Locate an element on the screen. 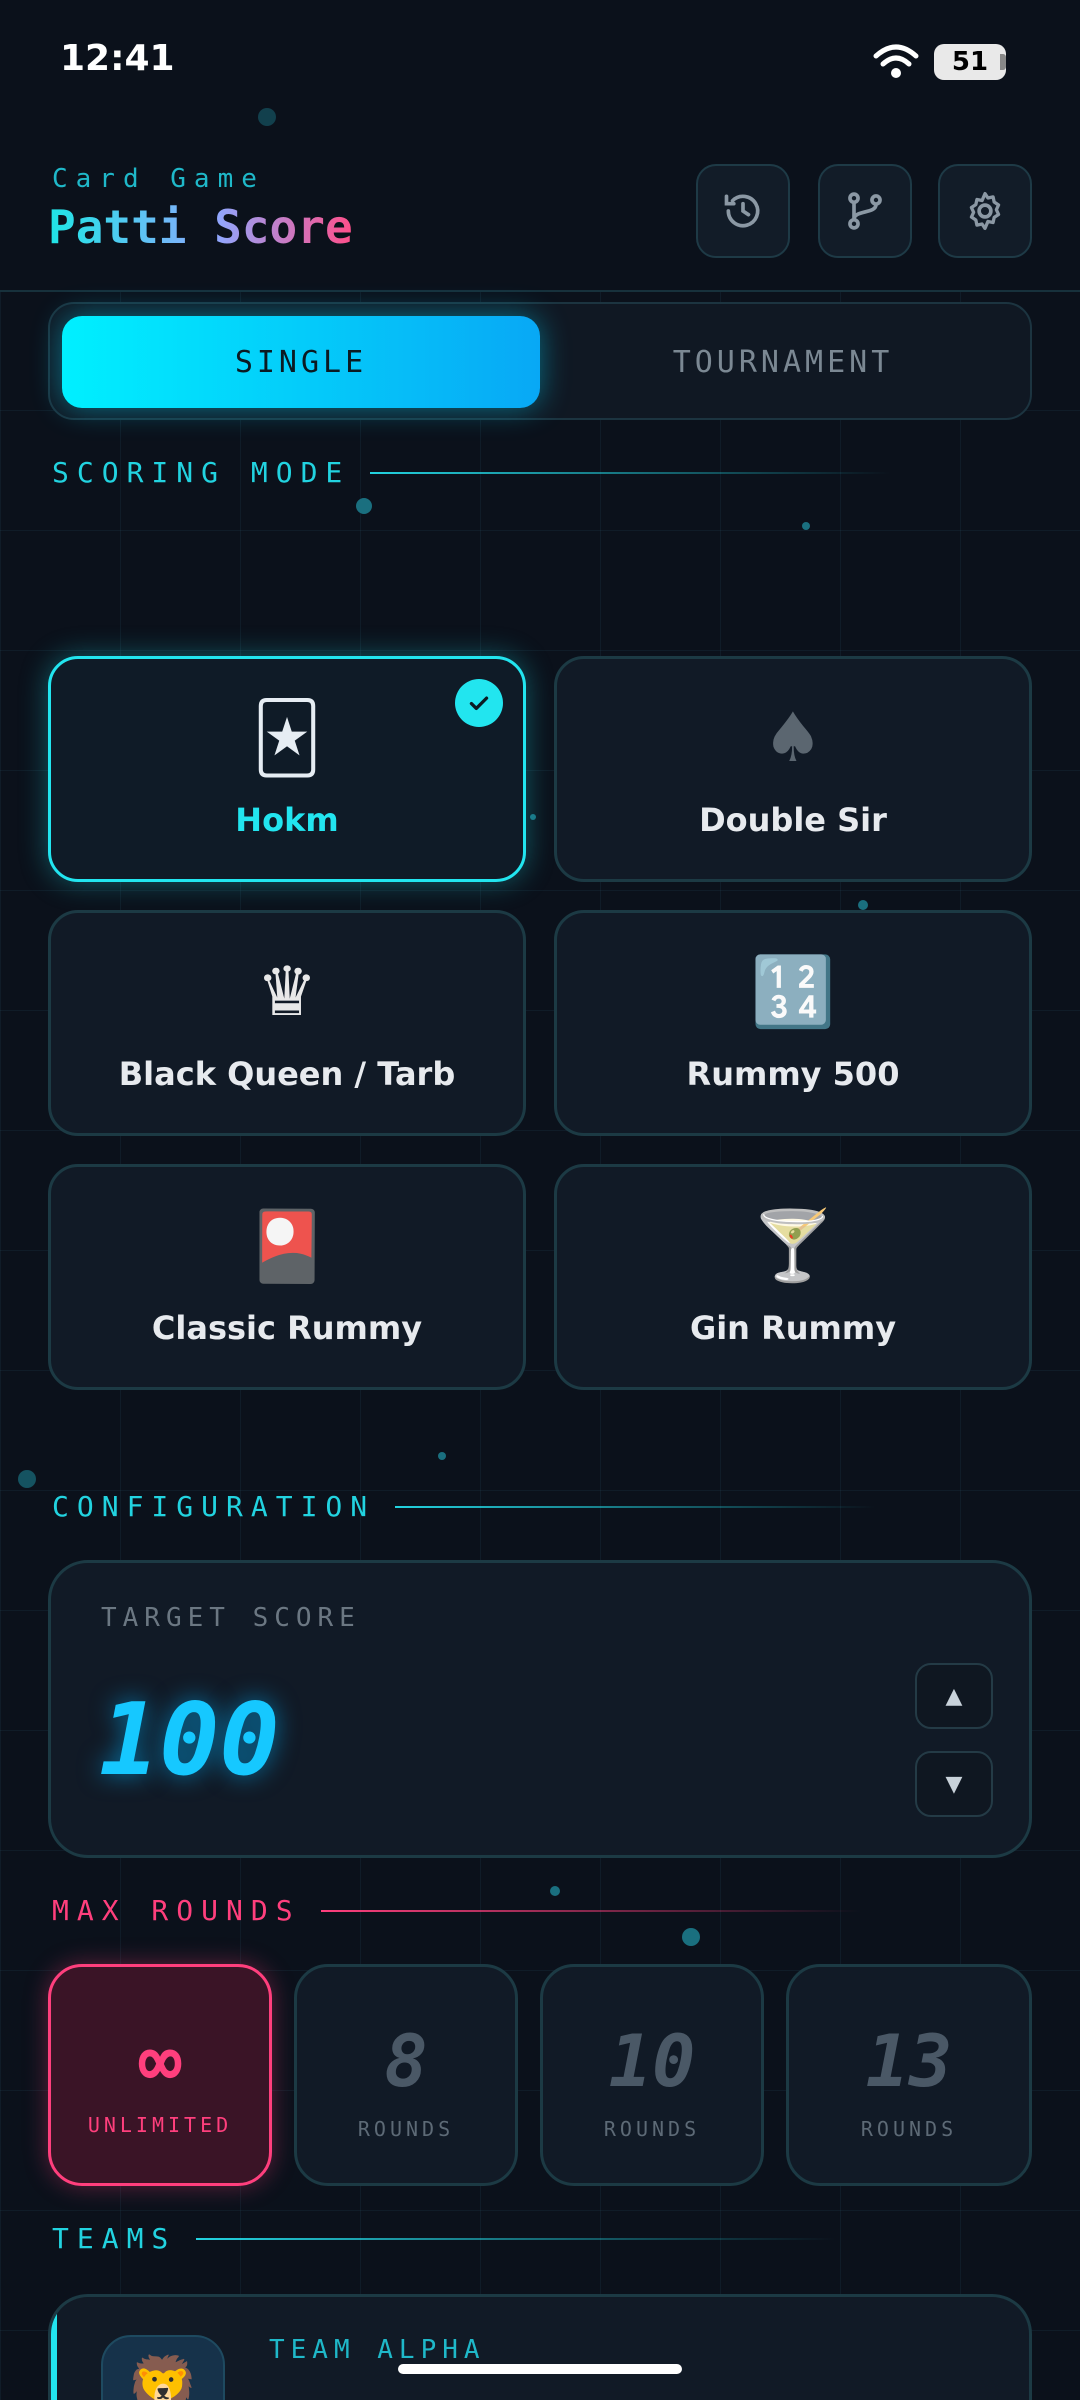 The height and width of the screenshot is (2400, 1080). app-title: Patti Score is located at coordinates (200, 227).